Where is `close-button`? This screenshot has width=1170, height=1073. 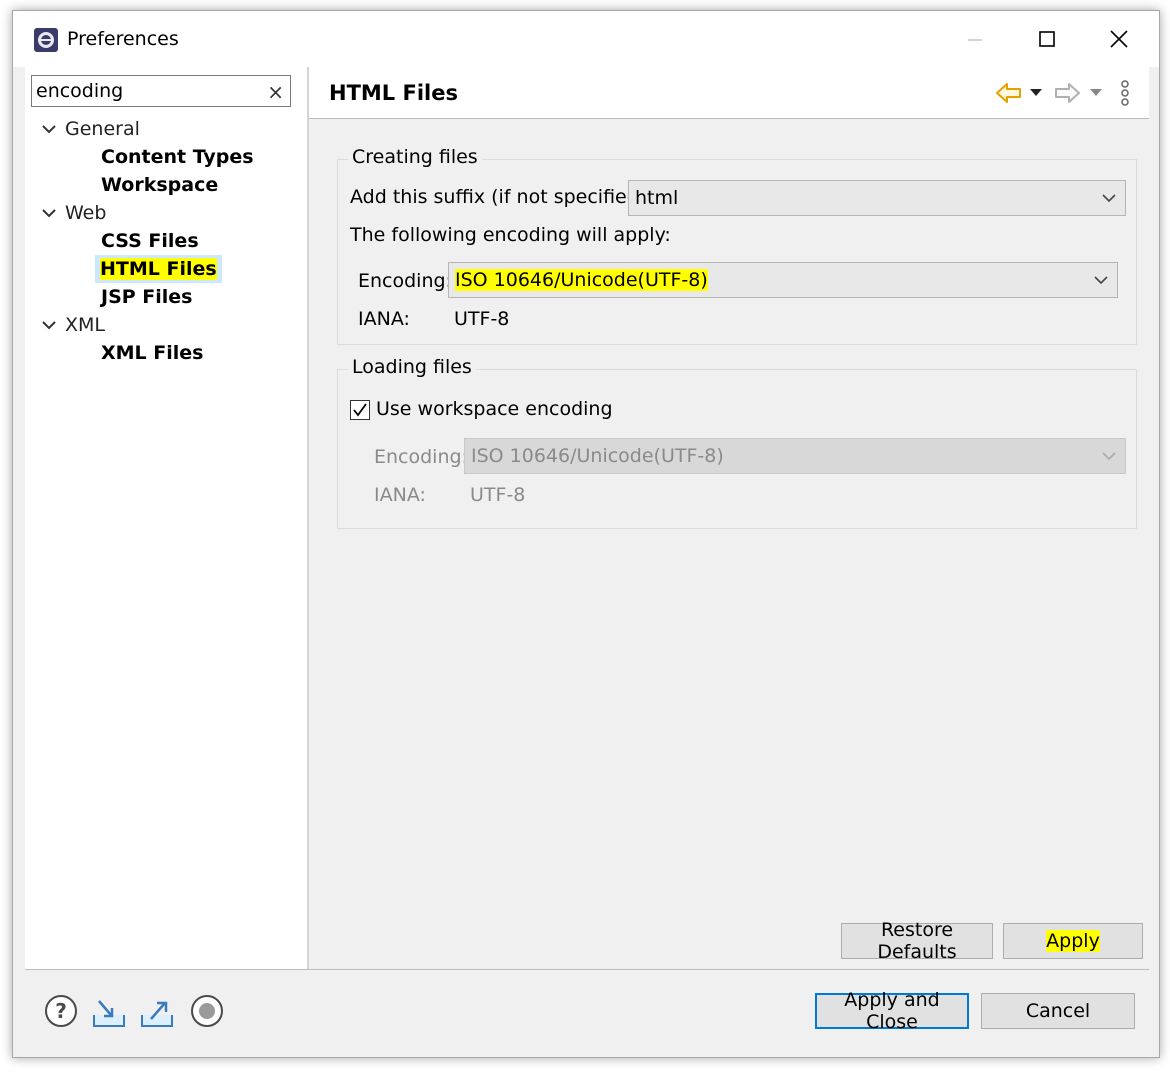
close-button is located at coordinates (1119, 39).